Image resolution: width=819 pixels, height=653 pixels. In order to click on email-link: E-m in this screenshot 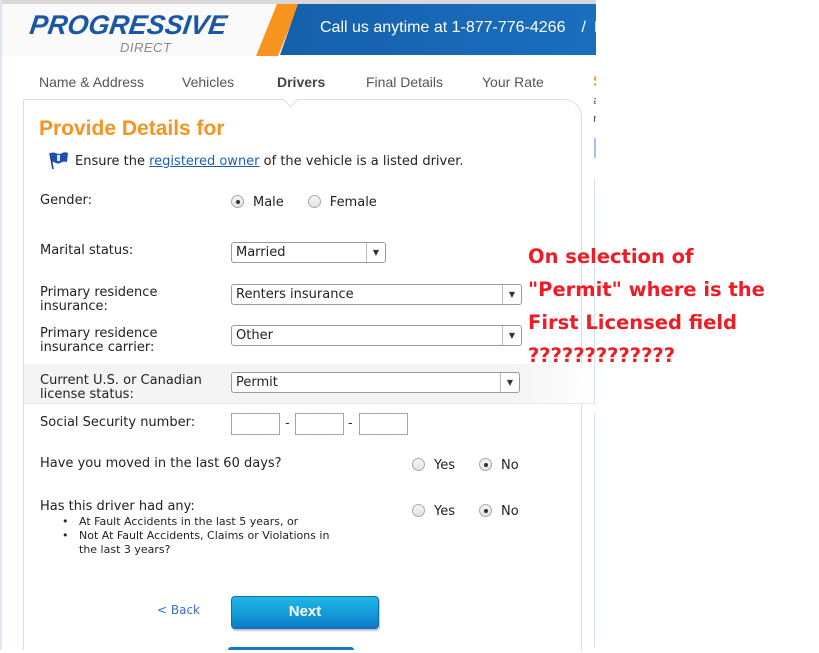, I will do `click(595, 27)`.